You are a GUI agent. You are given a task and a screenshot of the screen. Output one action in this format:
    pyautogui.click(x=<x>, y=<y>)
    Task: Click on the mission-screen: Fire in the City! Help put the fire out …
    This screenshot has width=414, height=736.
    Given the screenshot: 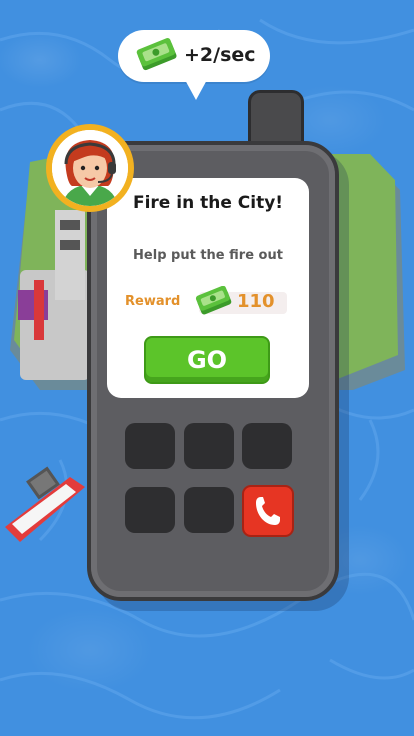 What is the action you would take?
    pyautogui.click(x=208, y=288)
    